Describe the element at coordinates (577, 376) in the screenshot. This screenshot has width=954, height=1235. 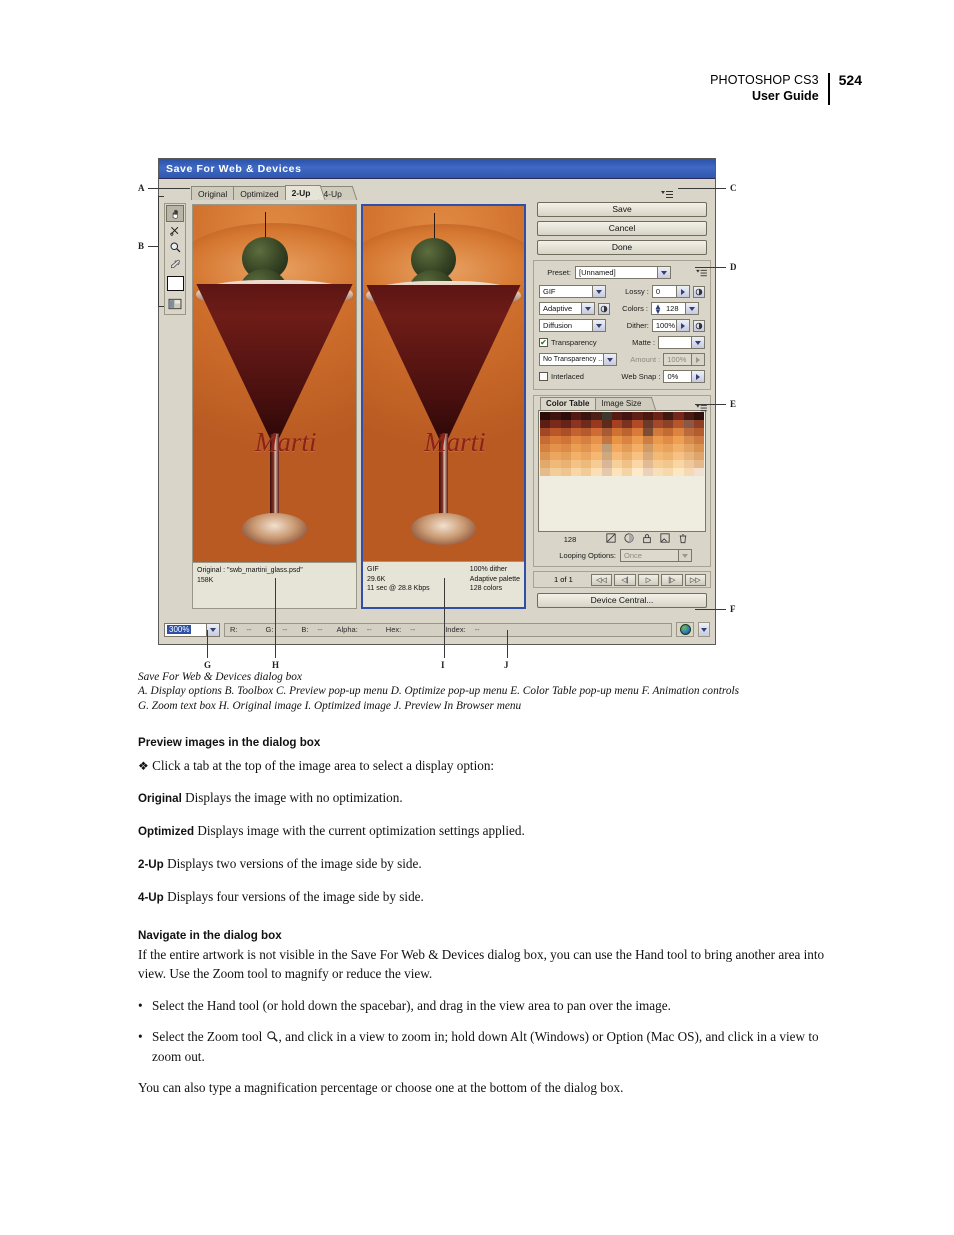
I see `interlaced-checkbox-row: Interlaced` at that location.